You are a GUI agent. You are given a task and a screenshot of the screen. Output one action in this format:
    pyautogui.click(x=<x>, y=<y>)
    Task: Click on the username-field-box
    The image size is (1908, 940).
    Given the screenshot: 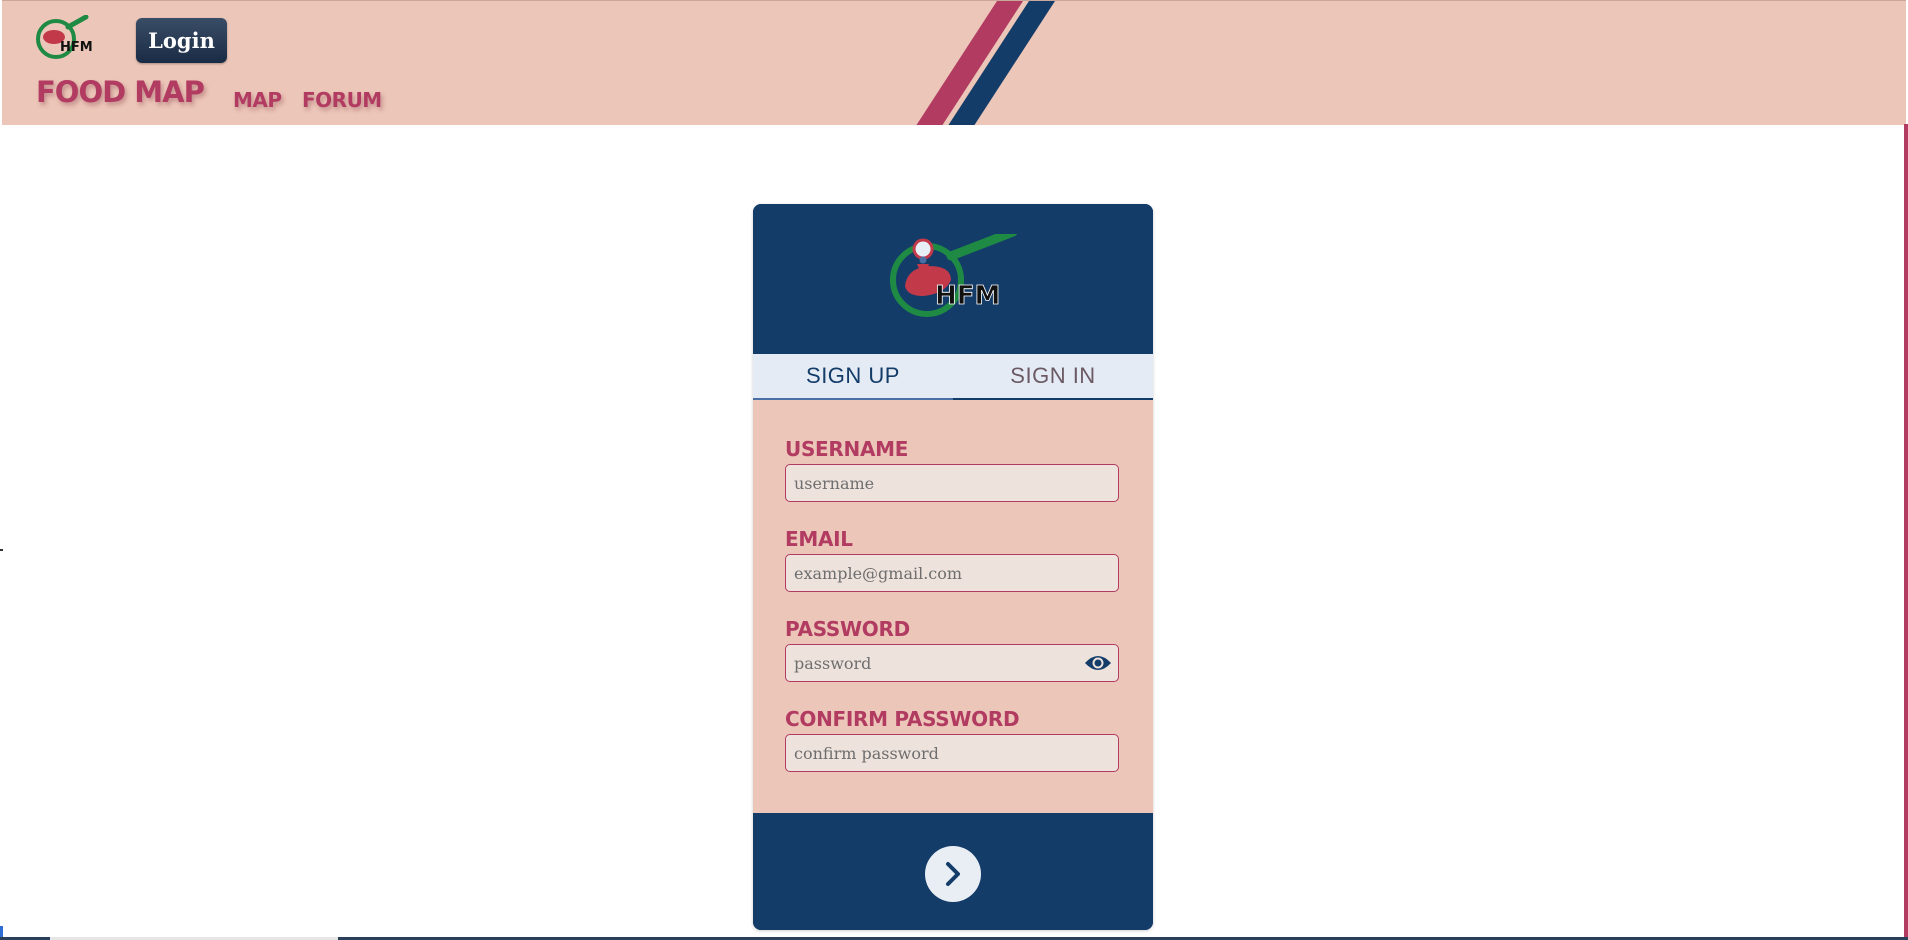 What is the action you would take?
    pyautogui.click(x=952, y=483)
    